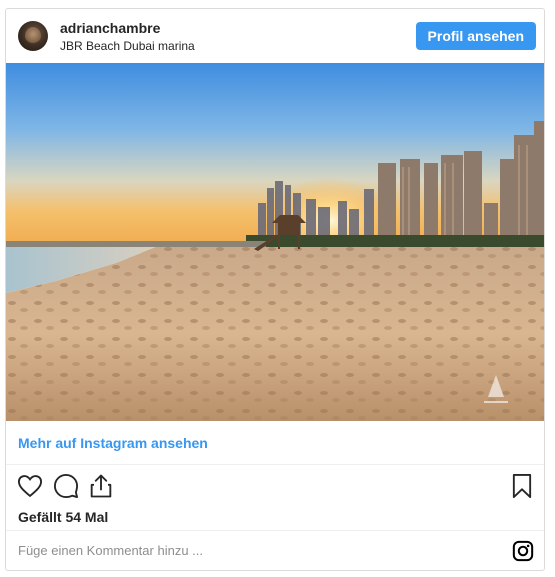  What do you see at coordinates (66, 486) in the screenshot?
I see `comment-icon` at bounding box center [66, 486].